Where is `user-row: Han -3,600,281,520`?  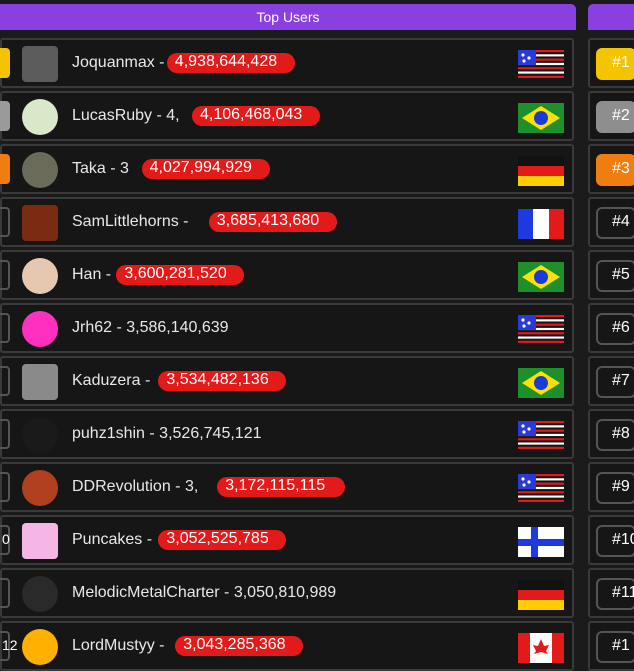
user-row: Han -3,600,281,520 is located at coordinates (287, 275).